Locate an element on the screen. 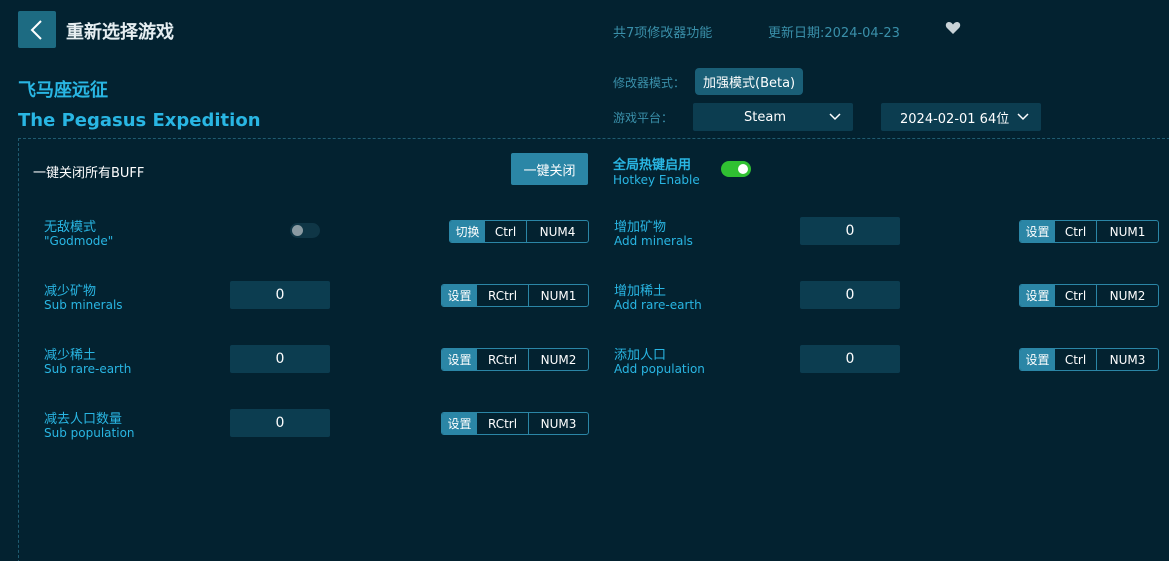 This screenshot has width=1169, height=561. close-all-label: 一键关闭所有BUFF is located at coordinates (89, 173).